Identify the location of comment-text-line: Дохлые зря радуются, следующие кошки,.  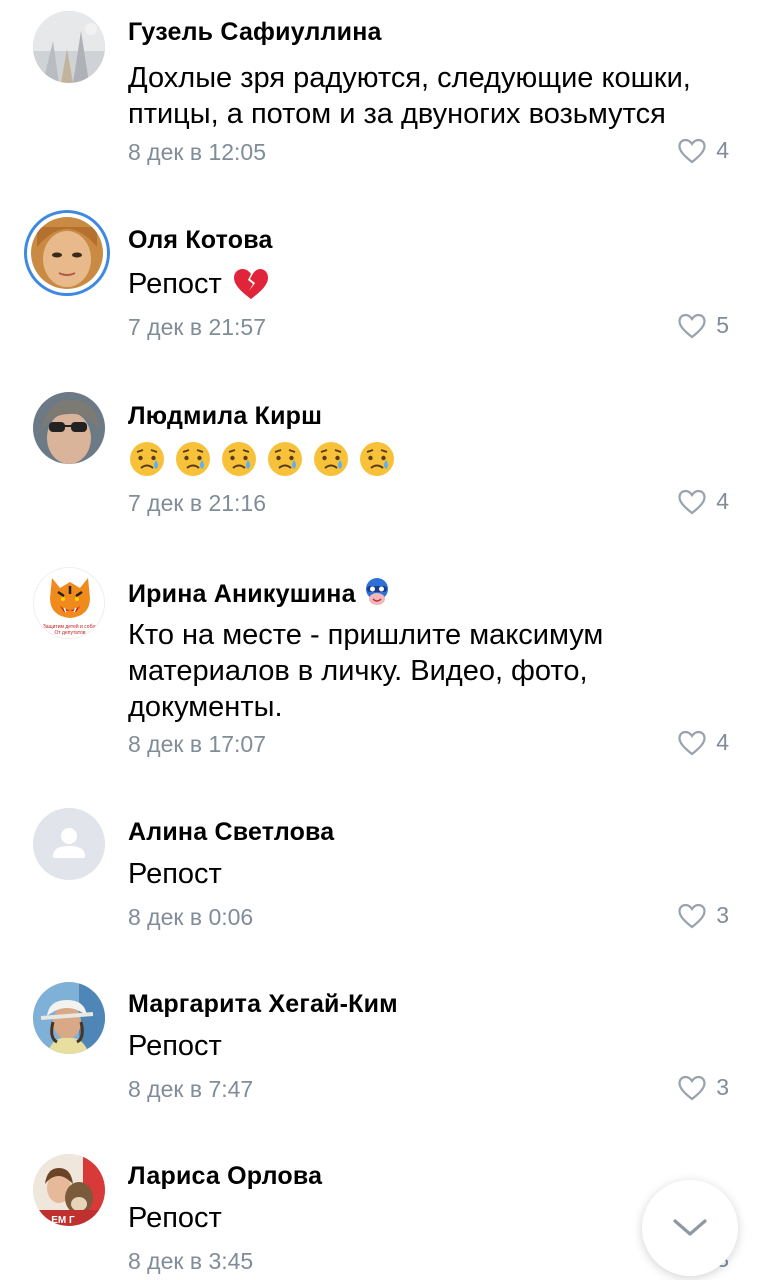
(409, 78).